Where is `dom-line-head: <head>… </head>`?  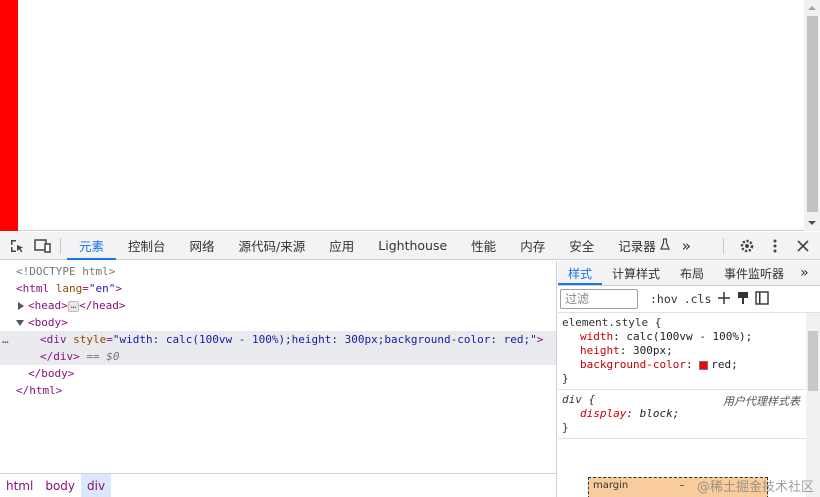 dom-line-head: <head>… </head> is located at coordinates (278, 305).